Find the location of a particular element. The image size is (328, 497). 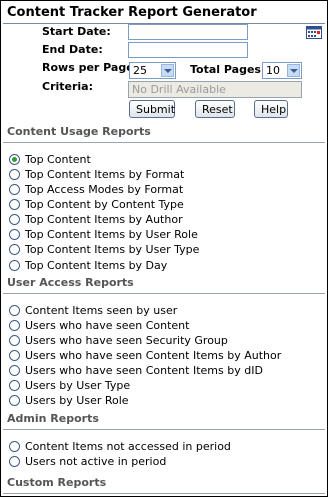

radio-label: Top Content Items by Author is located at coordinates (104, 219).